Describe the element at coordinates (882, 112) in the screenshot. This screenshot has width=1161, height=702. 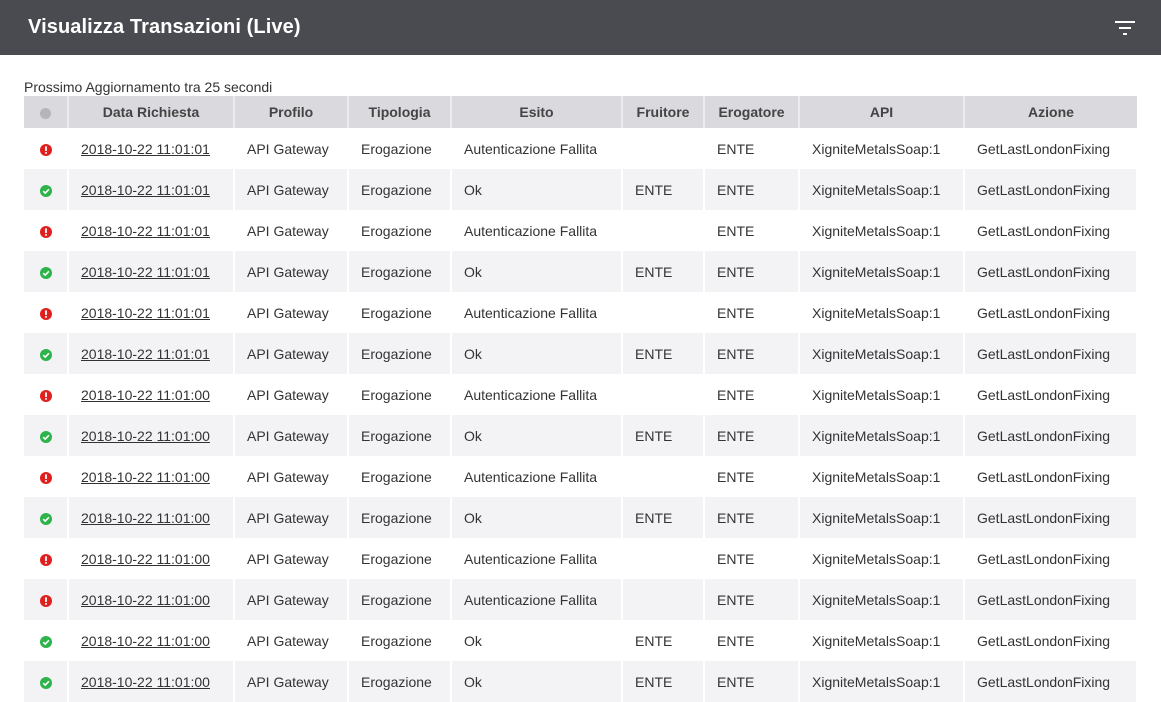
I see `column-header: API` at that location.